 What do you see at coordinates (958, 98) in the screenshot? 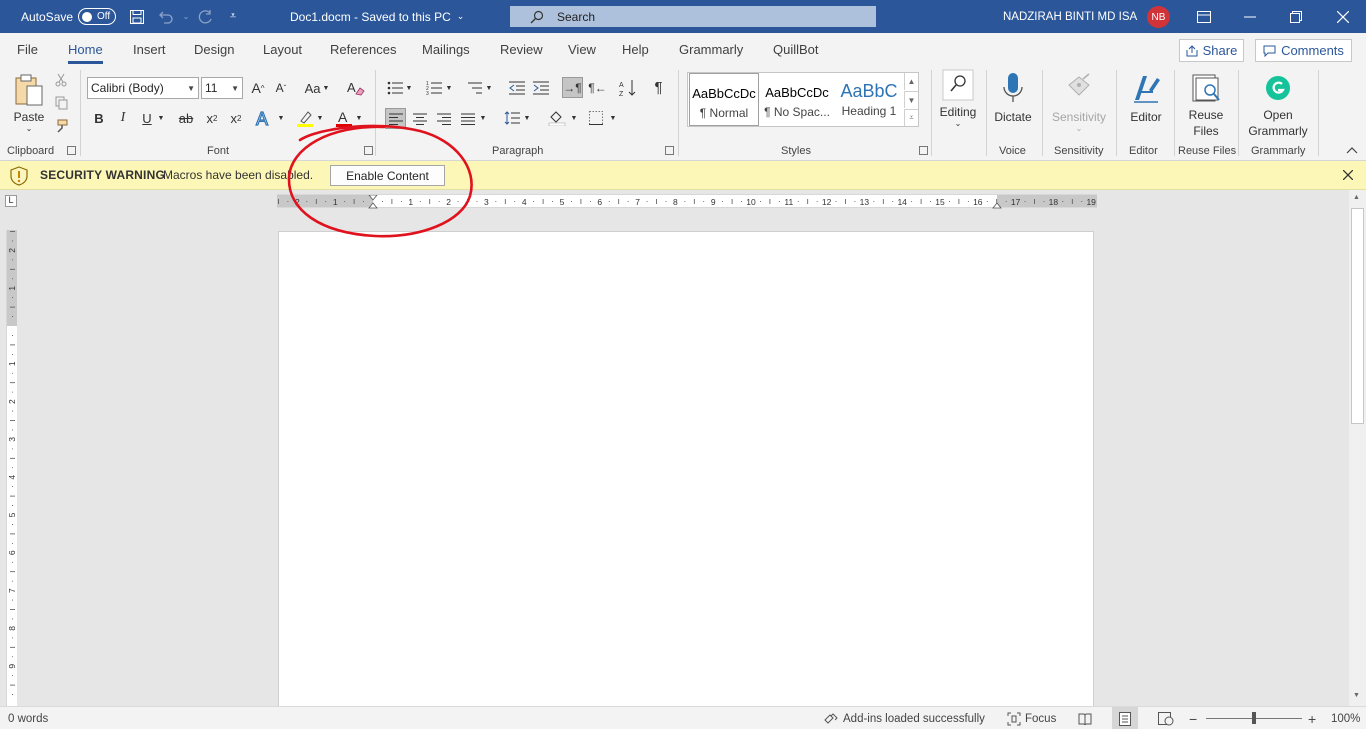
I see `editing-button: Editing ⌄` at bounding box center [958, 98].